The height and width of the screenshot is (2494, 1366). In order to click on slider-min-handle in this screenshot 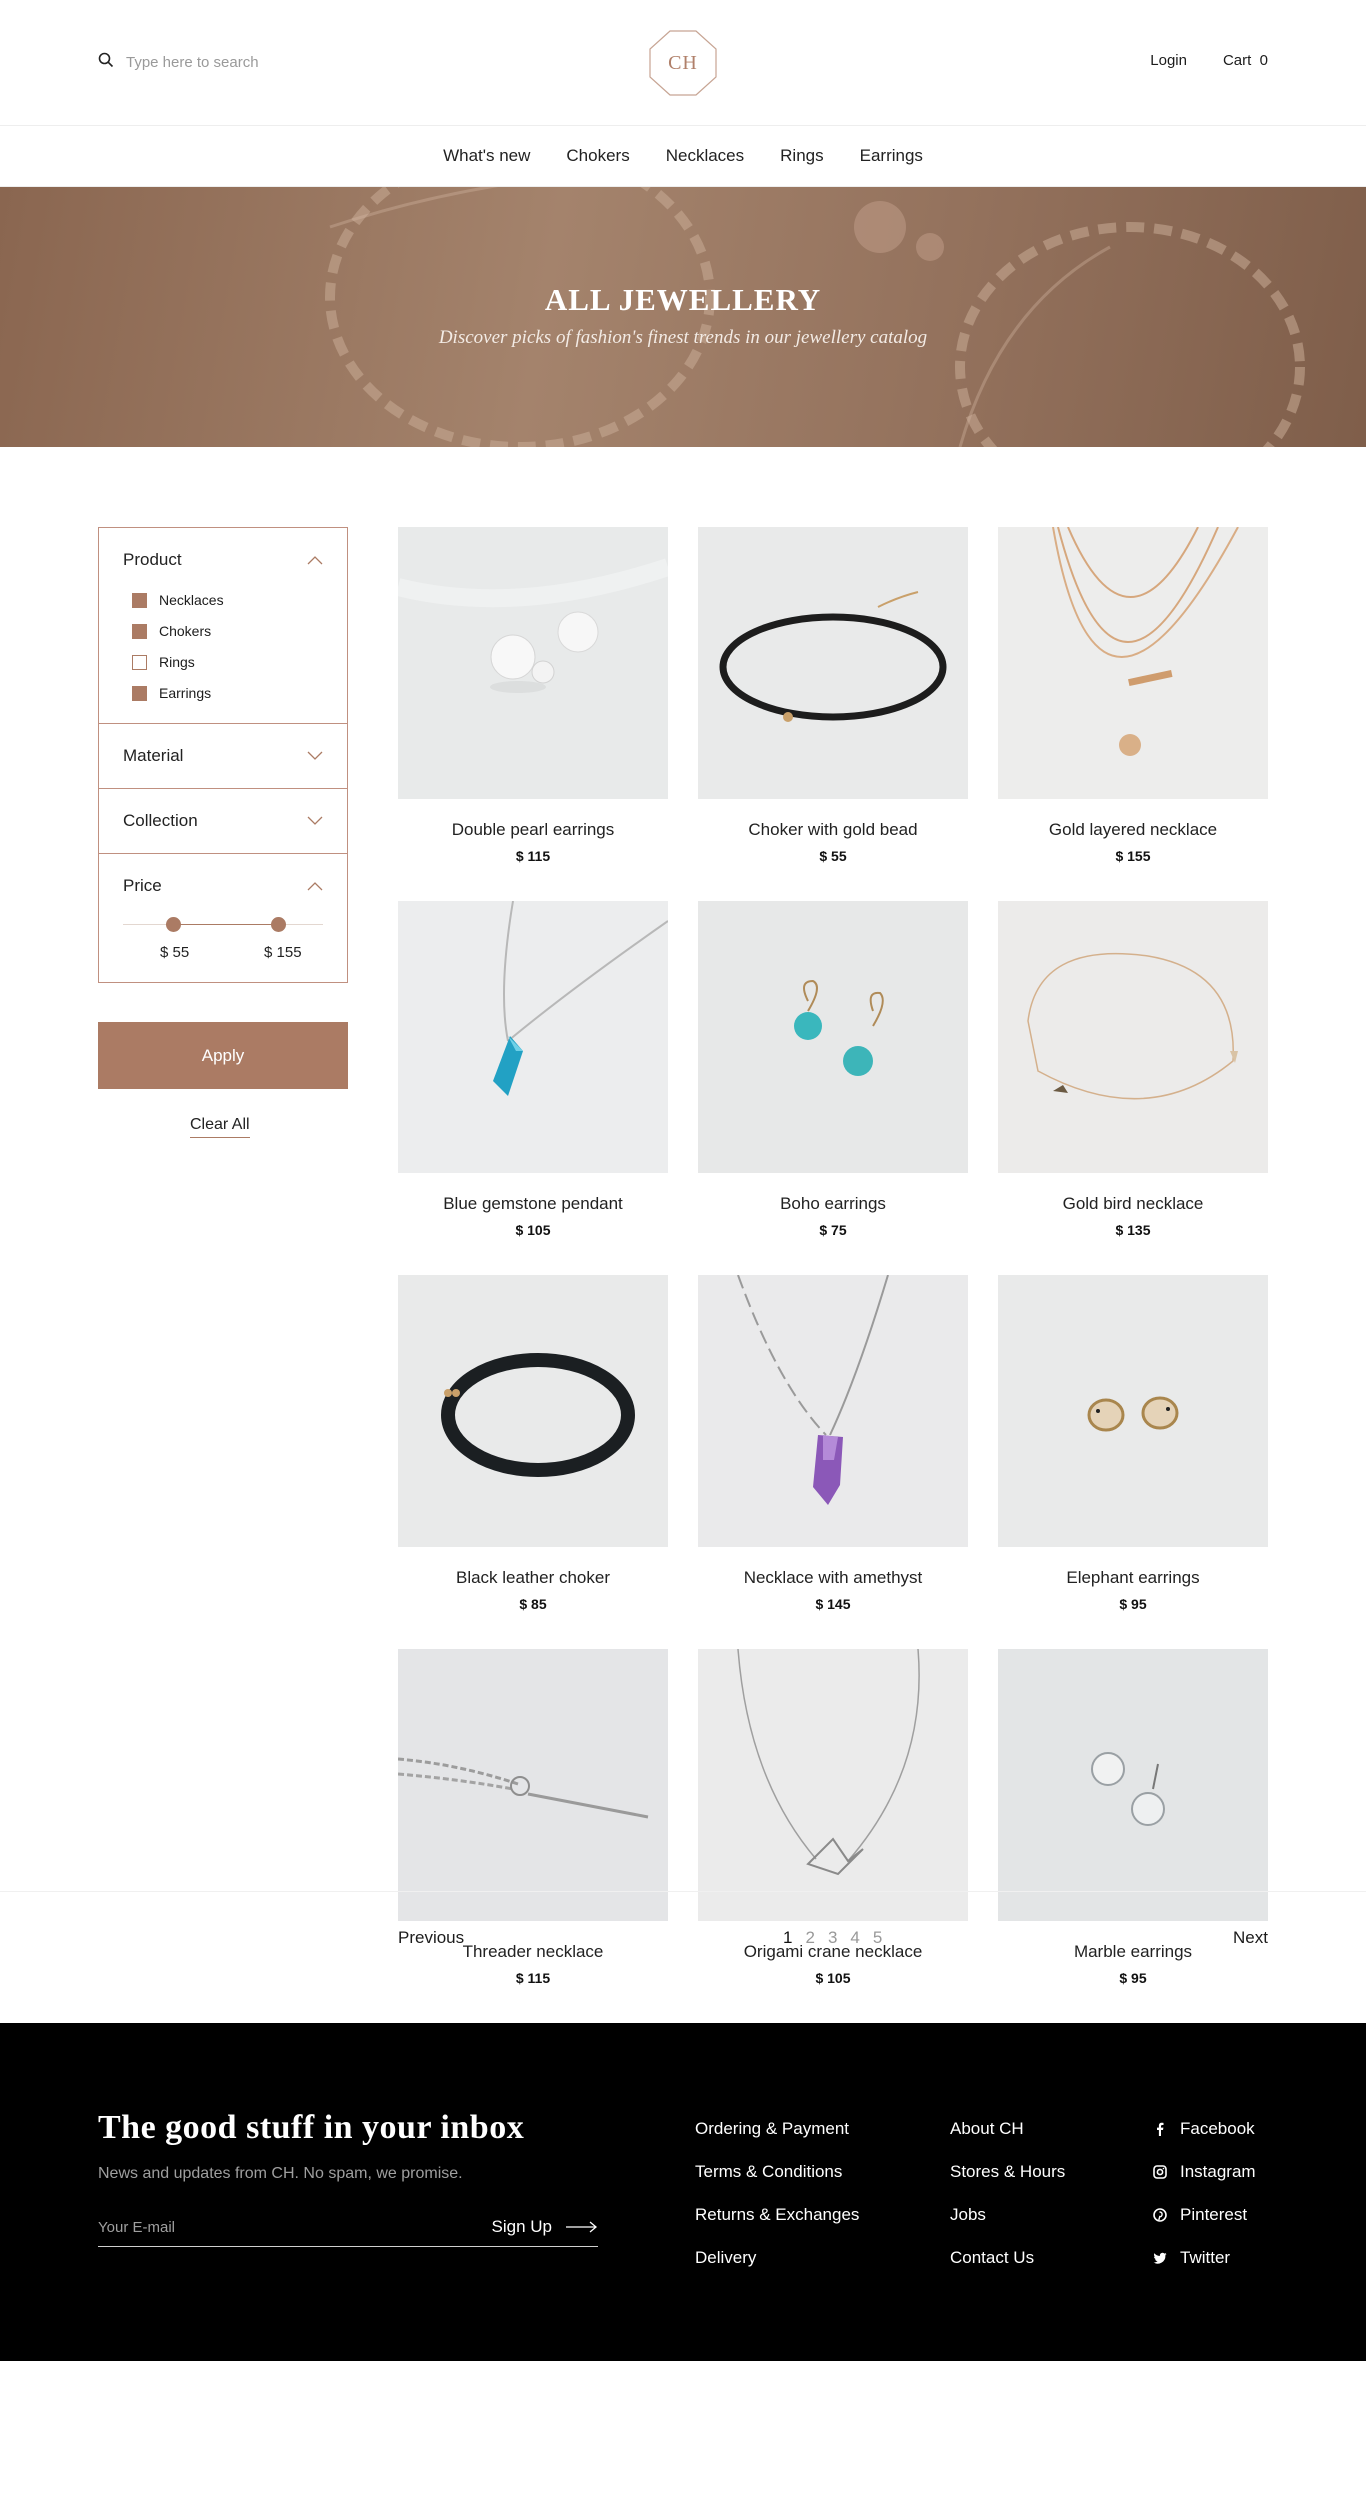, I will do `click(173, 924)`.